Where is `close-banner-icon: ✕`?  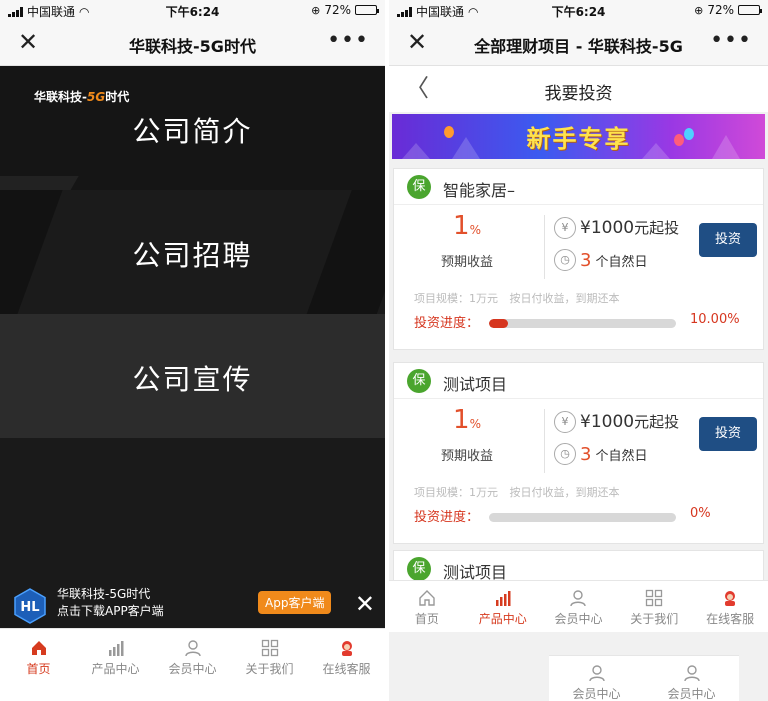
close-banner-icon: ✕ is located at coordinates (365, 604).